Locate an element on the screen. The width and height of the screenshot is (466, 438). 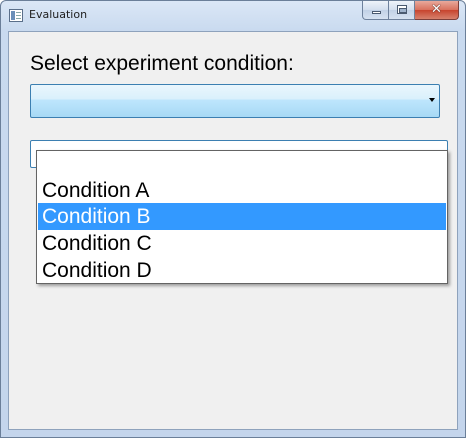
chevron-down-icon is located at coordinates (432, 100).